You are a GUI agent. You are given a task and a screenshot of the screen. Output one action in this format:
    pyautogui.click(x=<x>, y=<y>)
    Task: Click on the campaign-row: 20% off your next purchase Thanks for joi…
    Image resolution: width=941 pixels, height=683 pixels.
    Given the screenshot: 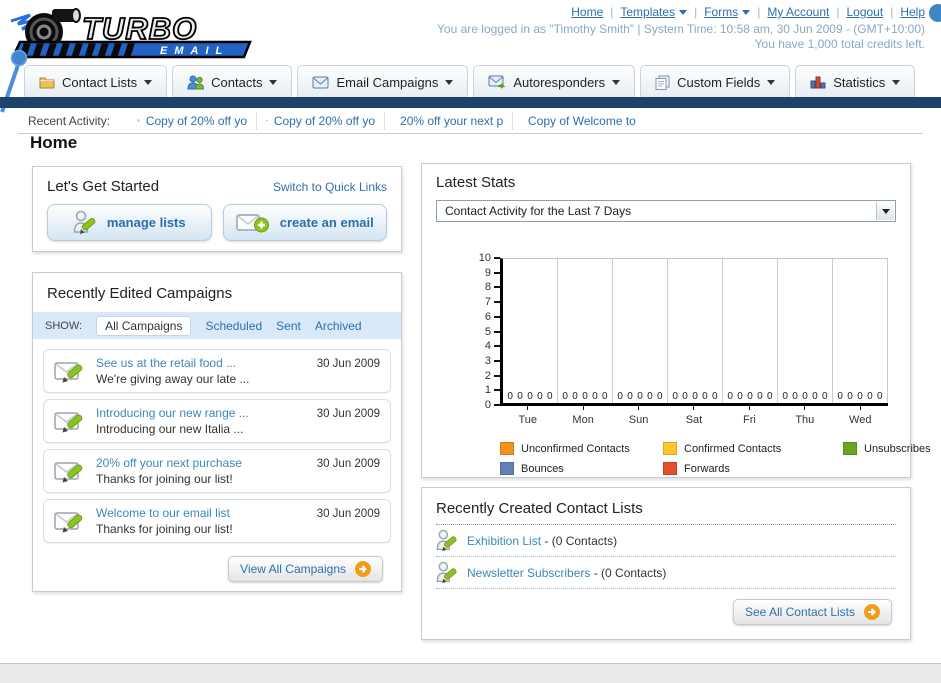 What is the action you would take?
    pyautogui.click(x=217, y=471)
    